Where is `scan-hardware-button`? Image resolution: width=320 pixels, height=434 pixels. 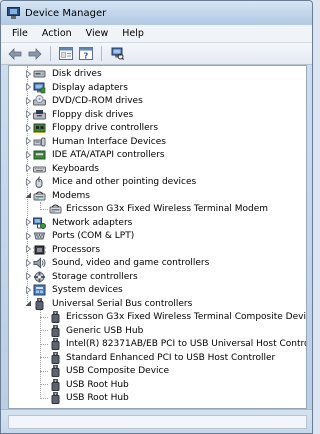
scan-hardware-button is located at coordinates (117, 54).